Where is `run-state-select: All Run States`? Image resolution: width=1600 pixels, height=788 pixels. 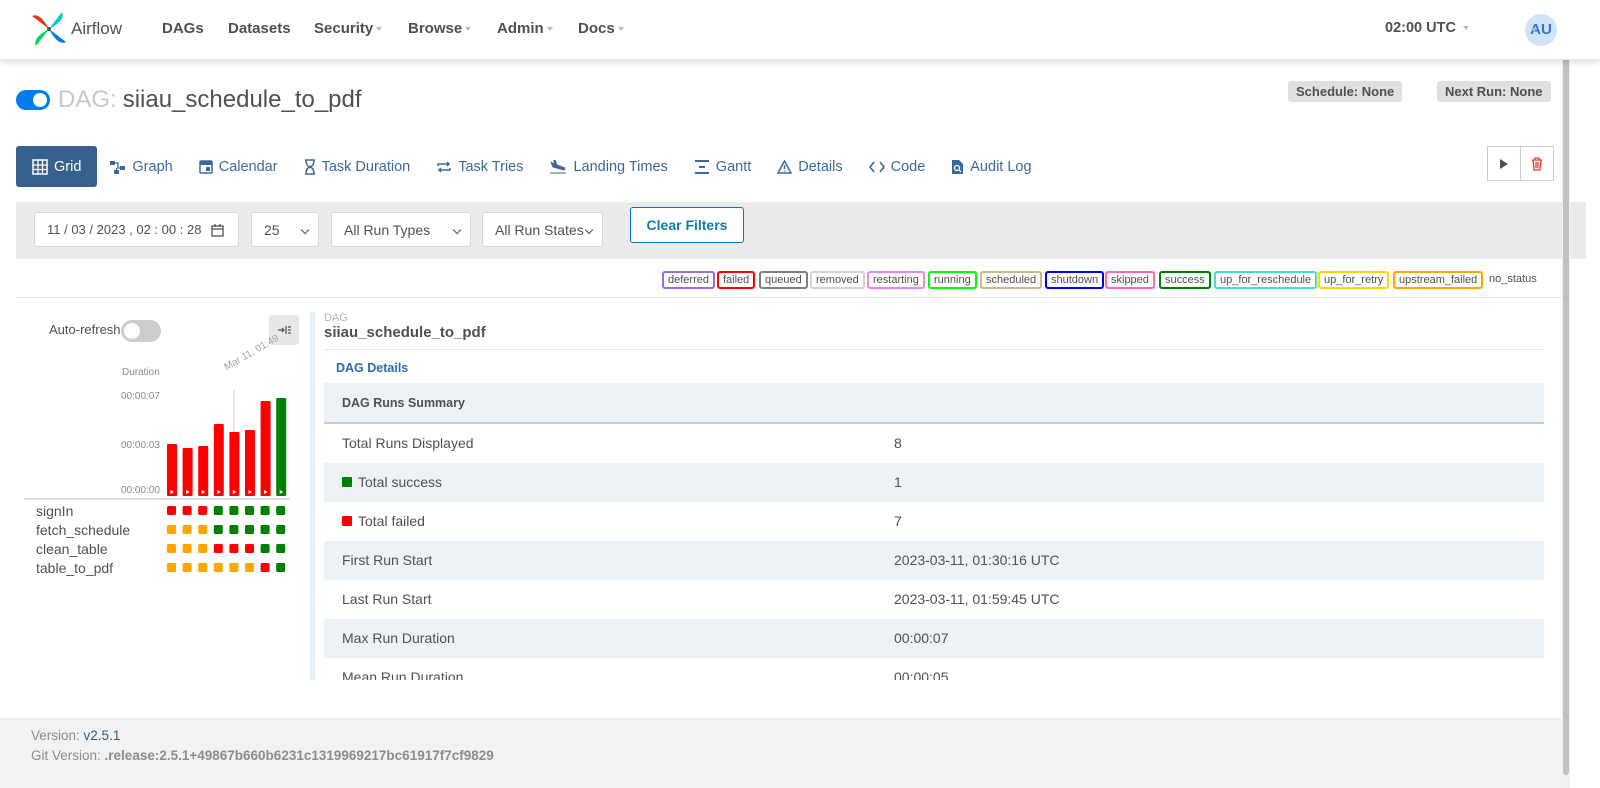
run-state-select: All Run States is located at coordinates (542, 229).